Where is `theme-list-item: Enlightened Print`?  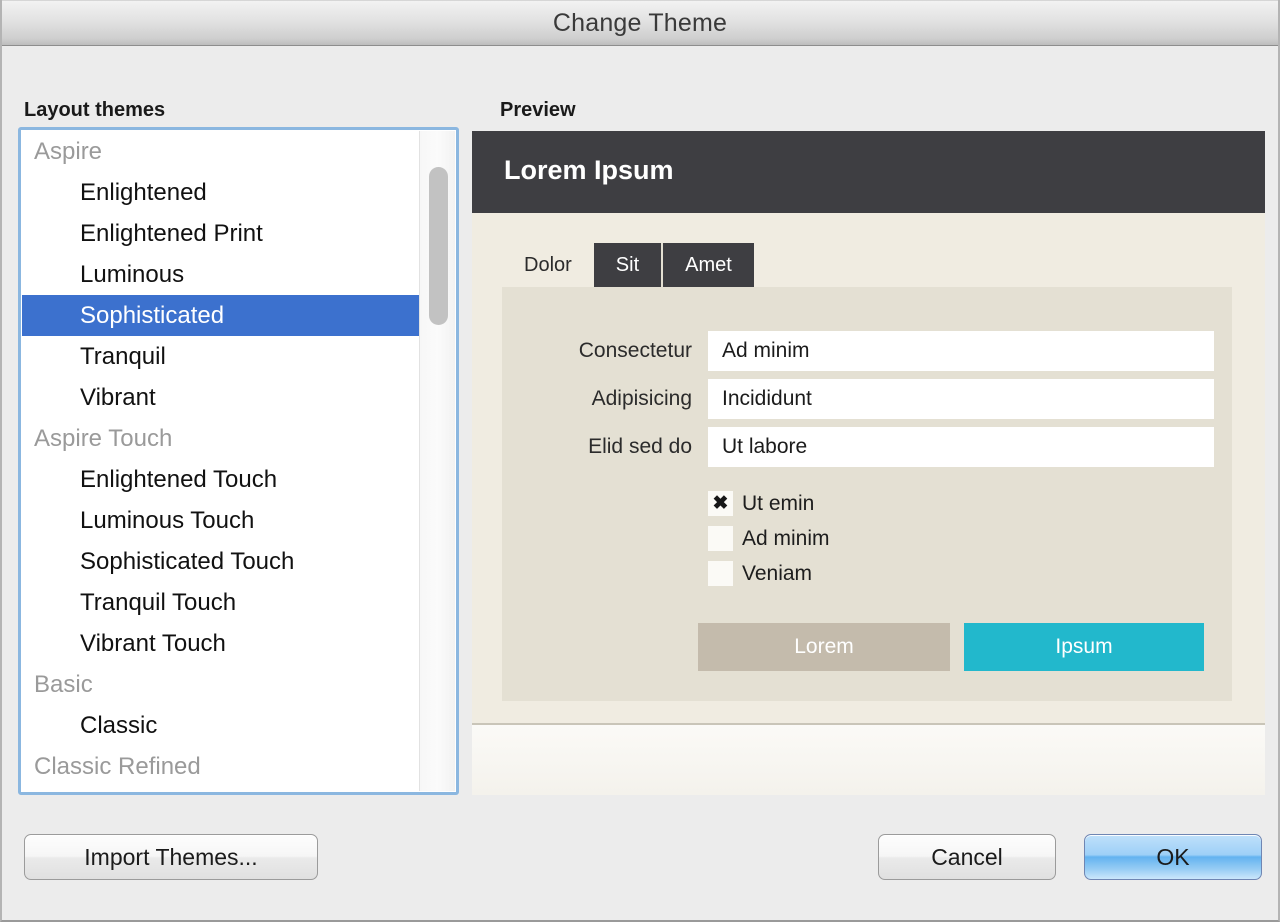 theme-list-item: Enlightened Print is located at coordinates (220, 233).